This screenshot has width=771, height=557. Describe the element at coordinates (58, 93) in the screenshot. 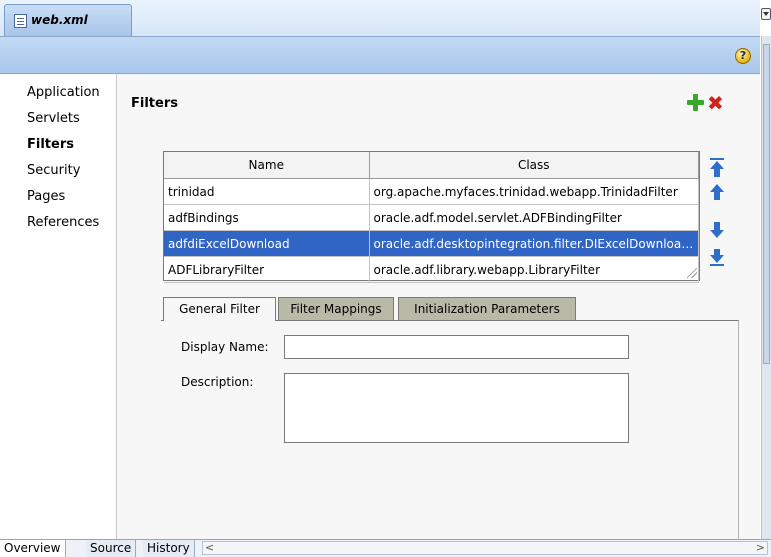

I see `nav-item-application: Application` at that location.